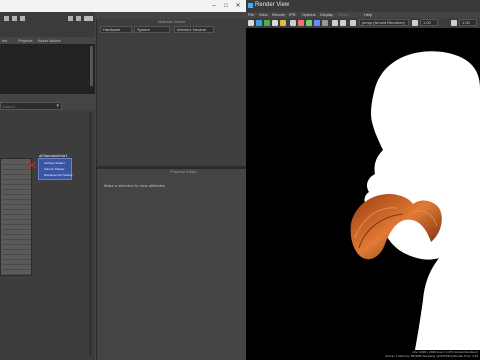 This screenshot has width=480, height=360. I want to click on open-image-icon, so click(251, 23).